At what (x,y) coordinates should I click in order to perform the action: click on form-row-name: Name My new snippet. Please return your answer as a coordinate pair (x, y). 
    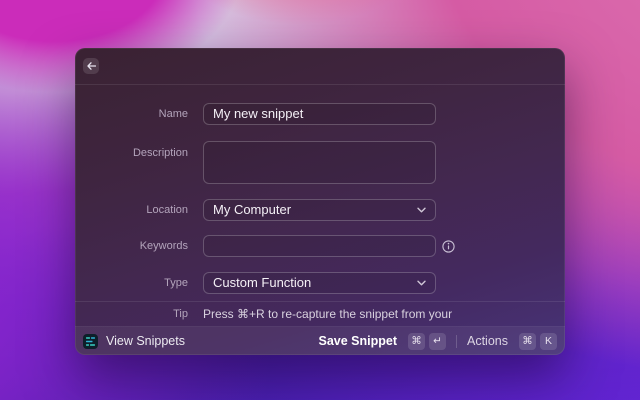
    Looking at the image, I should click on (320, 114).